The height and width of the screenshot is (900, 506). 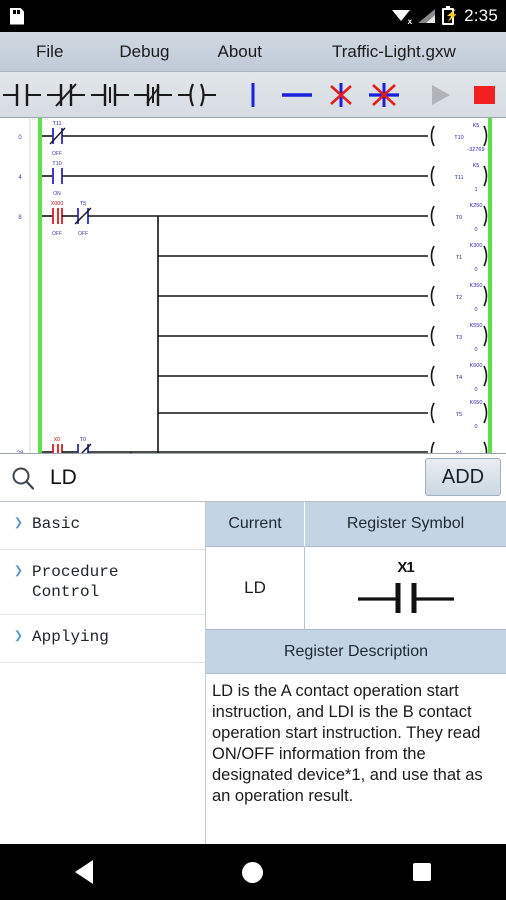 I want to click on status-bar-icons: x ⚡ 2:35, so click(x=445, y=15).